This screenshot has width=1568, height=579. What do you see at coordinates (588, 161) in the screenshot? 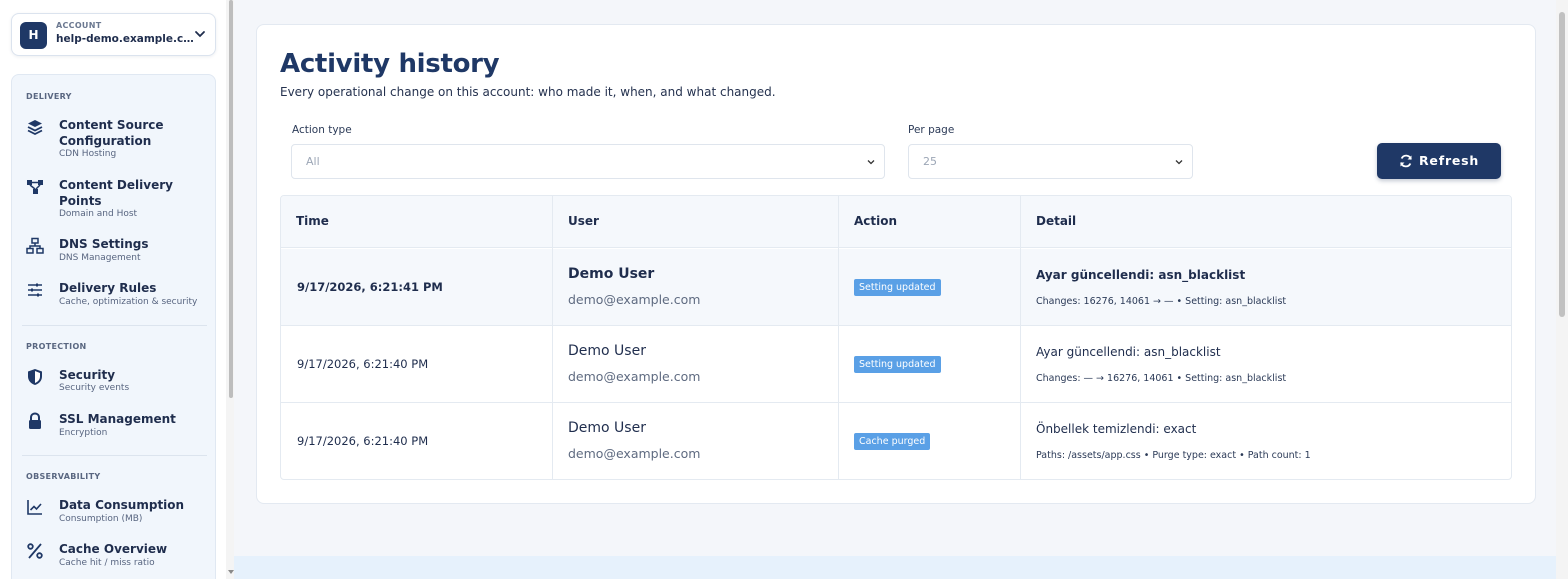
I see `action-type-select: All` at bounding box center [588, 161].